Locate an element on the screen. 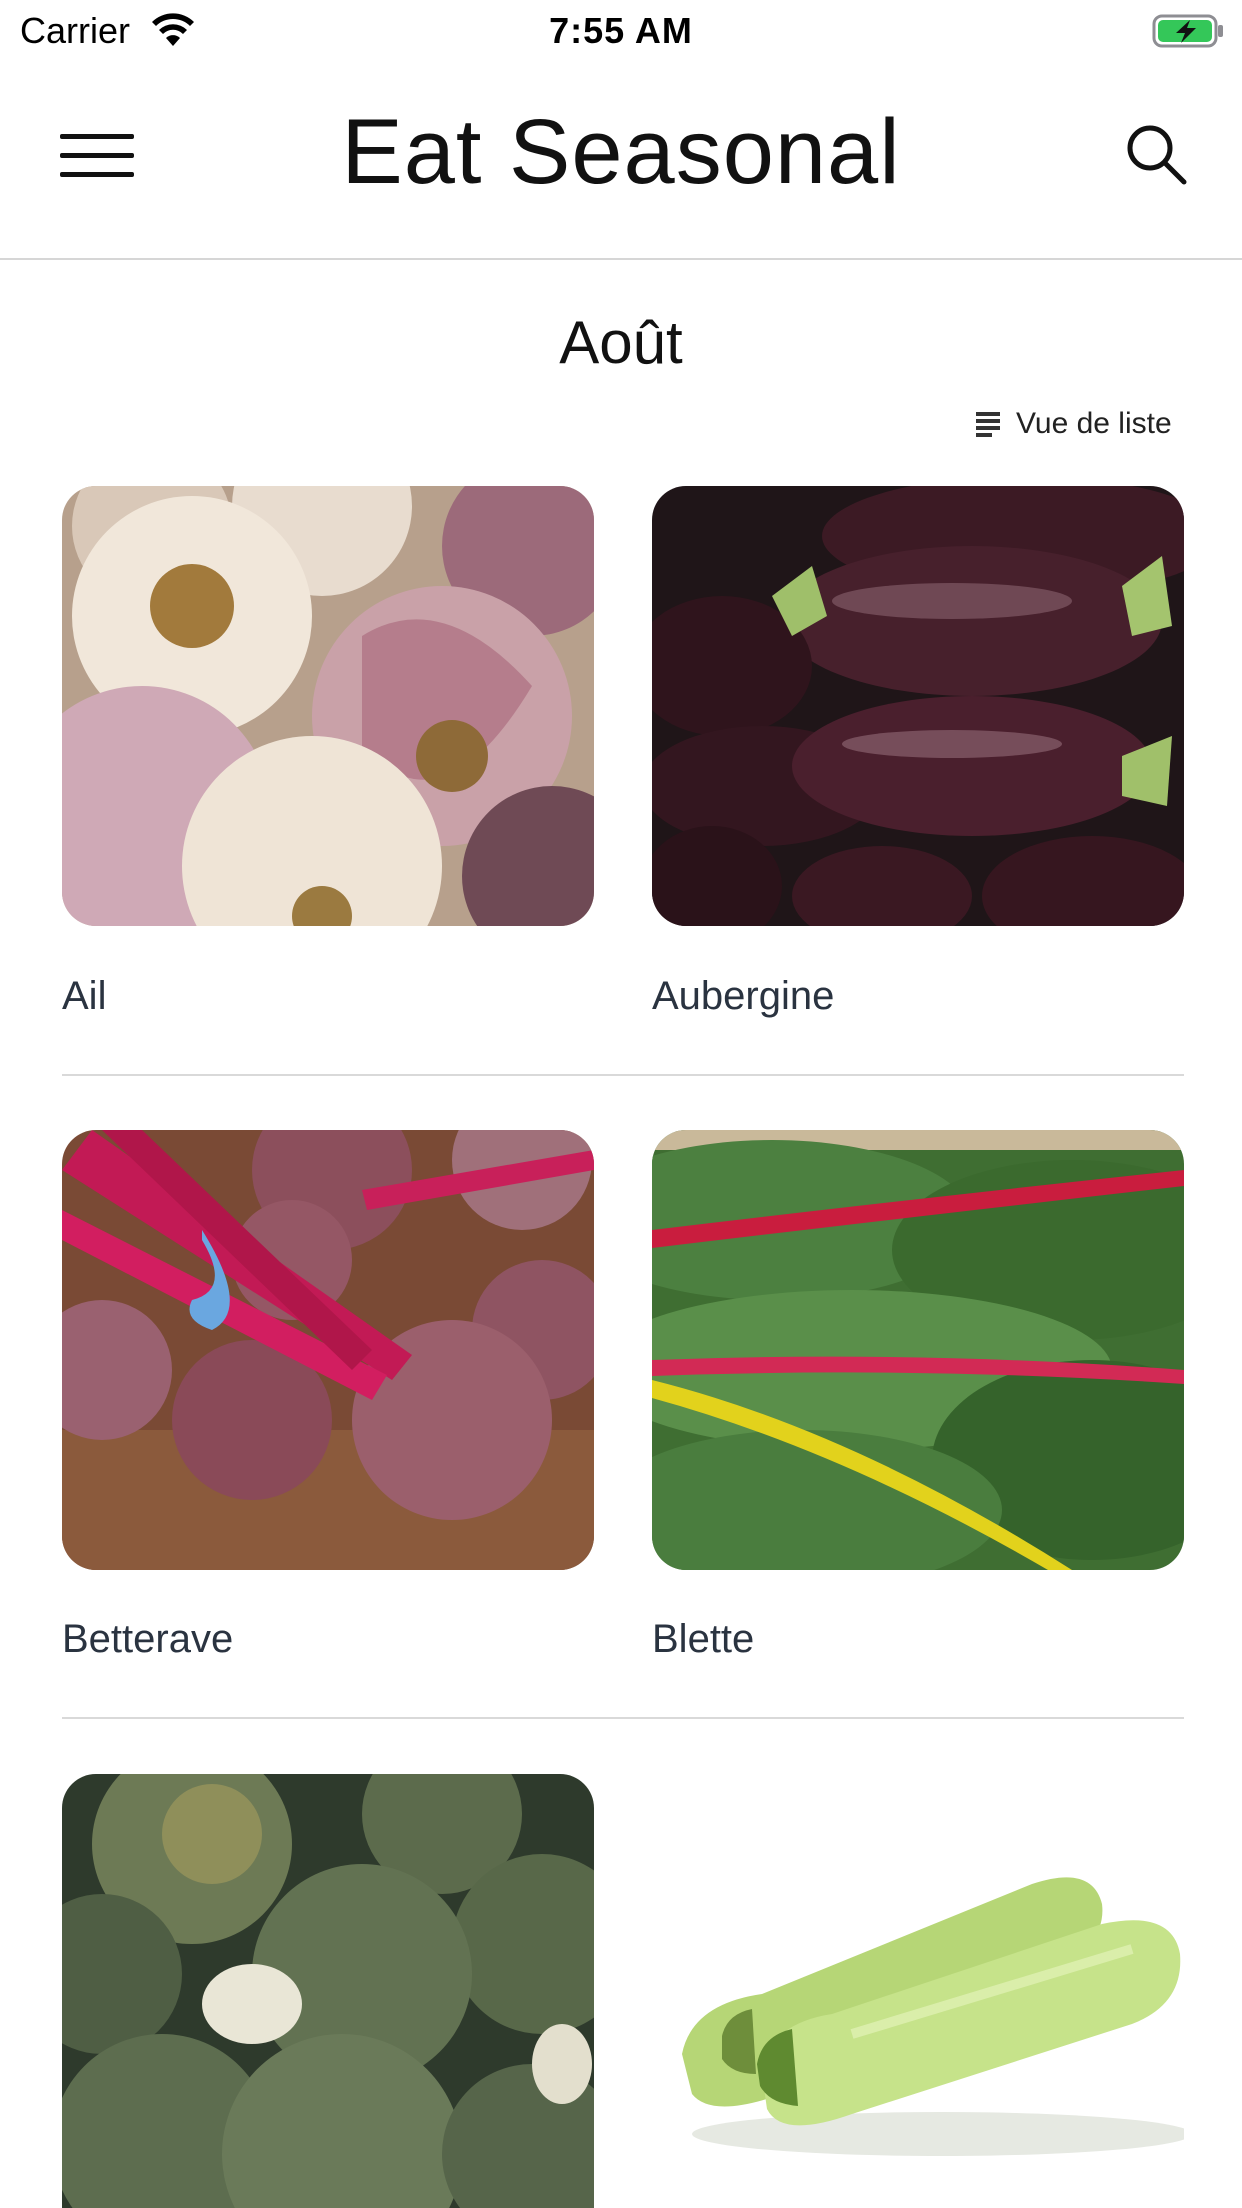 Image resolution: width=1242 pixels, height=2208 pixels. header-divider is located at coordinates (621, 259).